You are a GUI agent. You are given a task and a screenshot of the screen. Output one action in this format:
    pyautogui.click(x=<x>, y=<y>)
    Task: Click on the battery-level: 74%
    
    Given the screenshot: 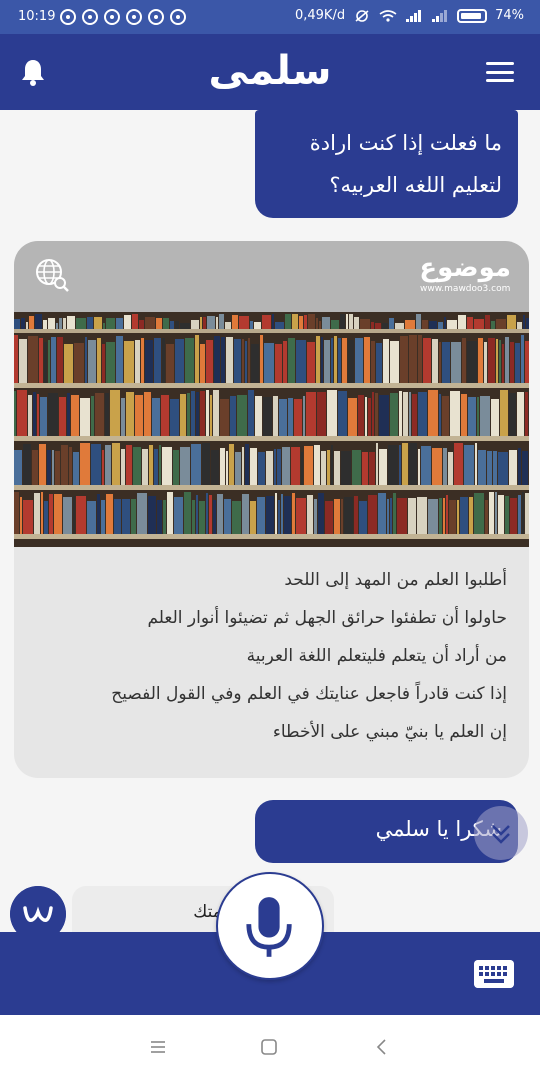 What is the action you would take?
    pyautogui.click(x=509, y=15)
    